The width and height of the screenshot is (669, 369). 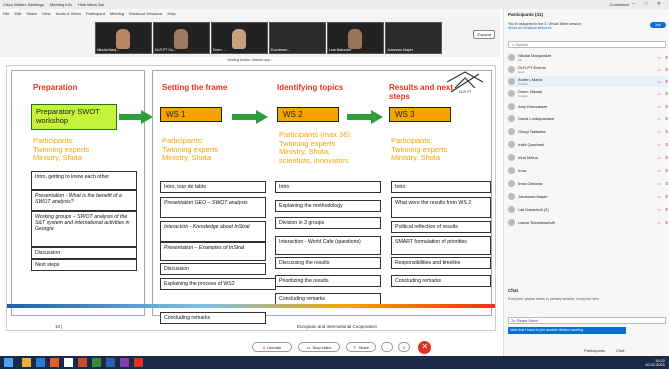 I want to click on participant-row: Nikolai Manjavidze Me ▭ ⦸, so click(x=588, y=57).